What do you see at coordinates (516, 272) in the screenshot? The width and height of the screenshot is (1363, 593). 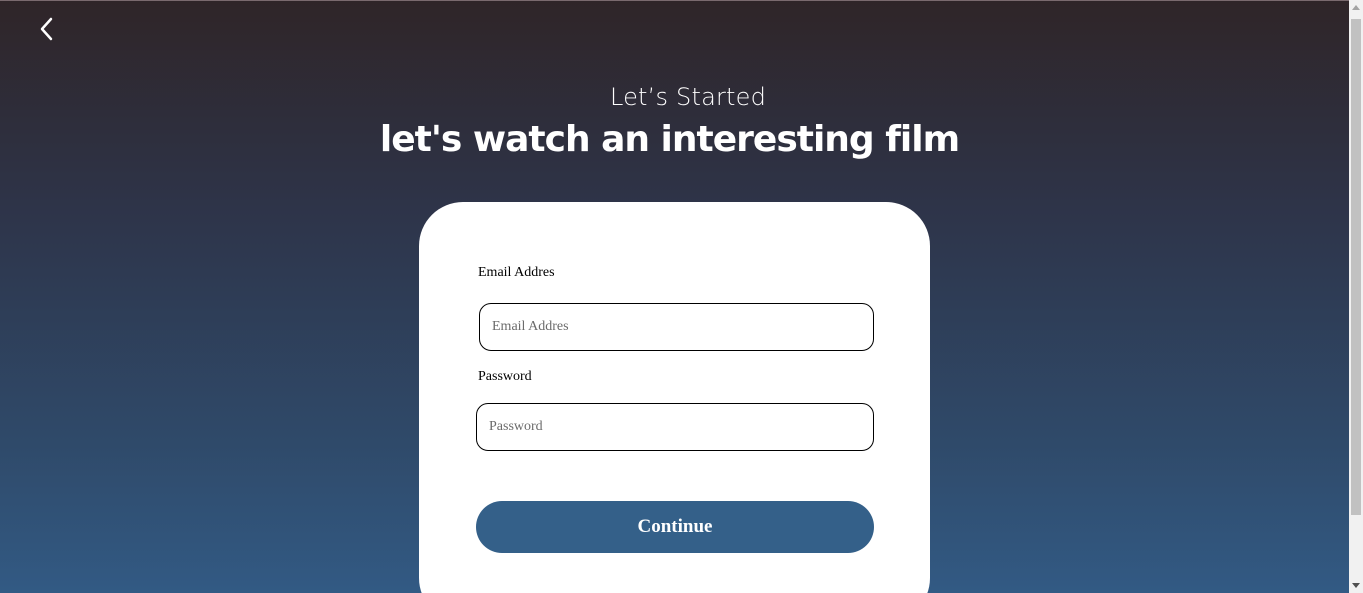 I see `email-label: Email Addres` at bounding box center [516, 272].